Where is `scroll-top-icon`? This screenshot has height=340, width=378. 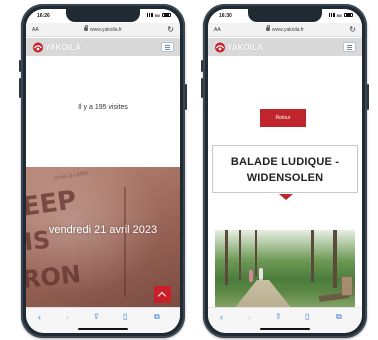 scroll-top-icon is located at coordinates (162, 294).